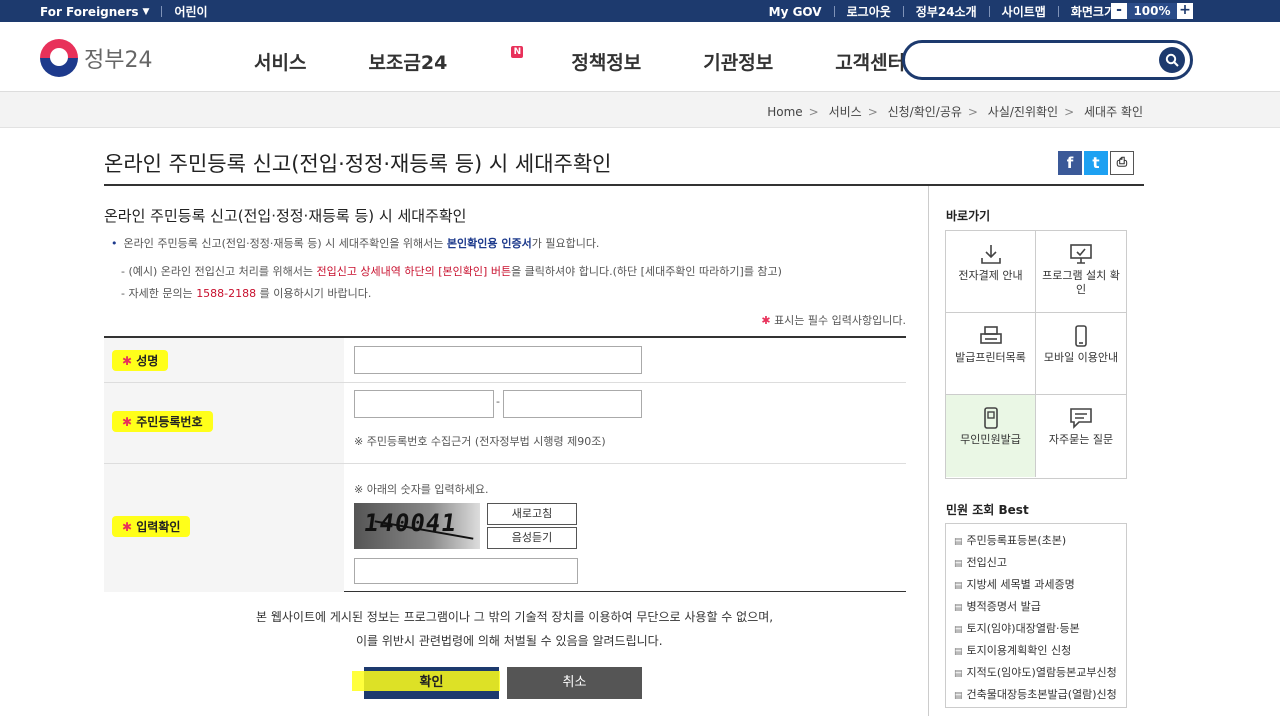  I want to click on quick-kiosk: 무인민원발급, so click(991, 436).